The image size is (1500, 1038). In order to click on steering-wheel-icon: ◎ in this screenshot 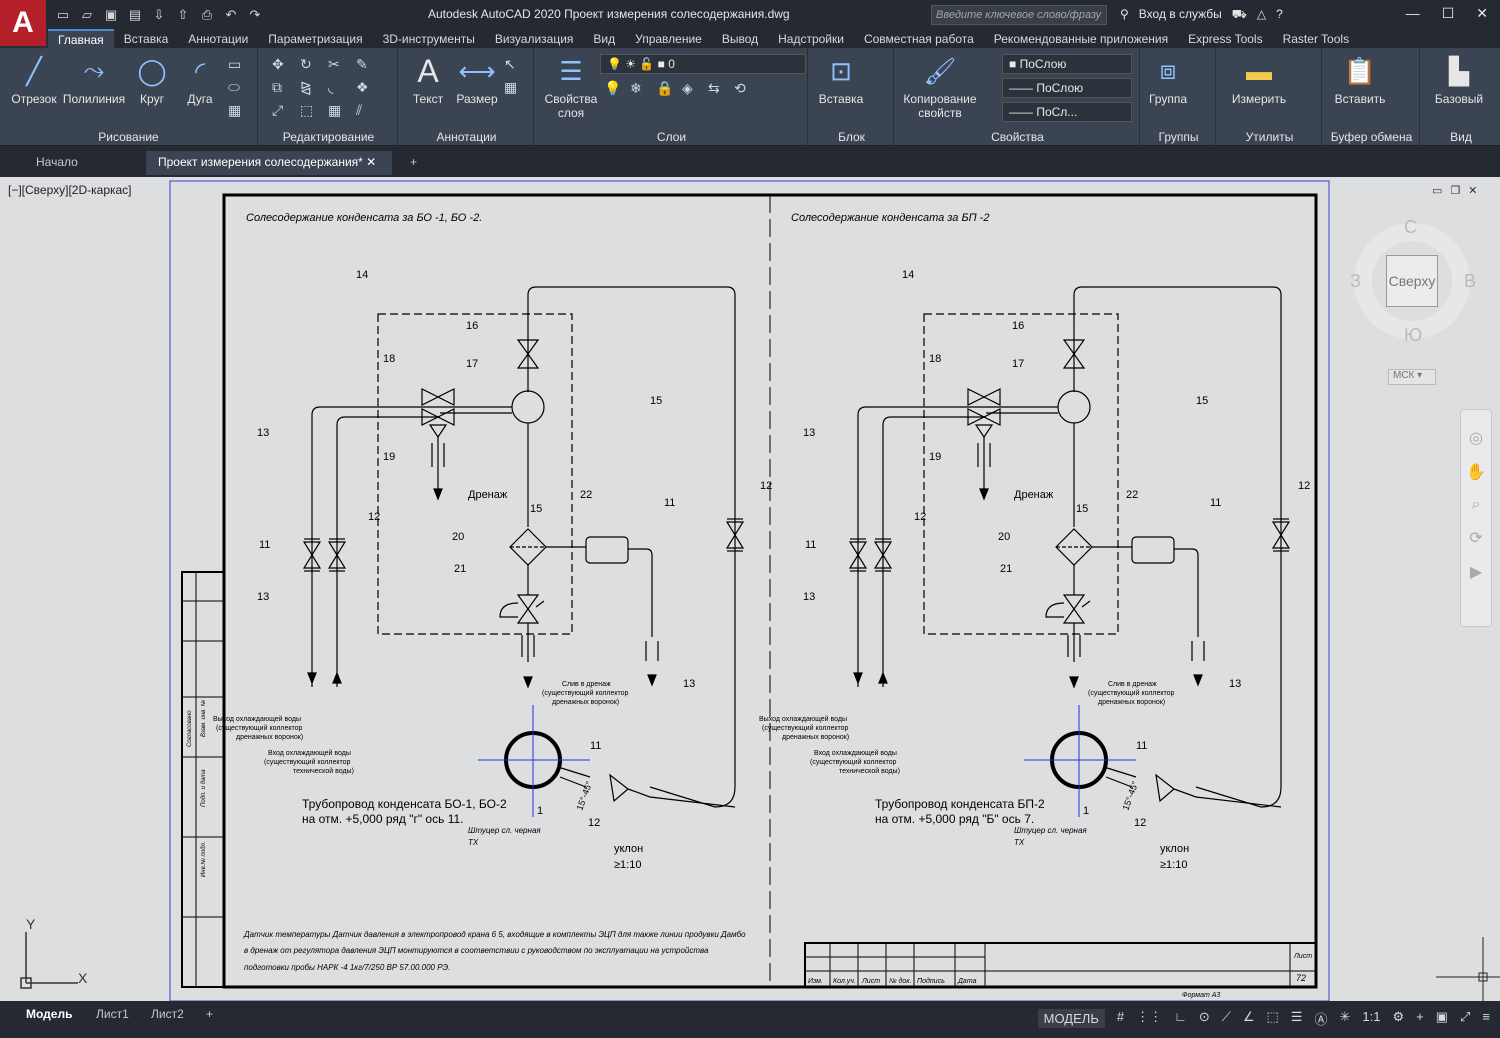, I will do `click(1476, 438)`.